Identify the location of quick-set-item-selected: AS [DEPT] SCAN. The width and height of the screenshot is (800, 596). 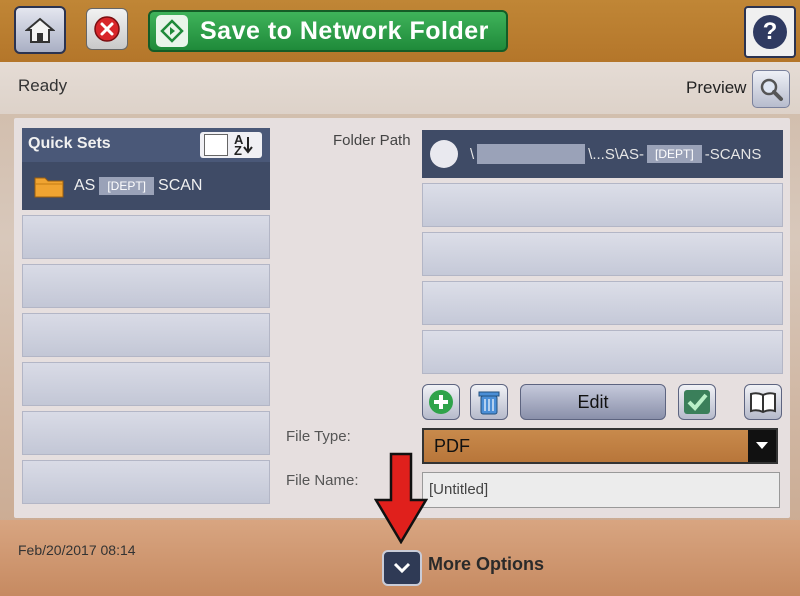
(146, 186).